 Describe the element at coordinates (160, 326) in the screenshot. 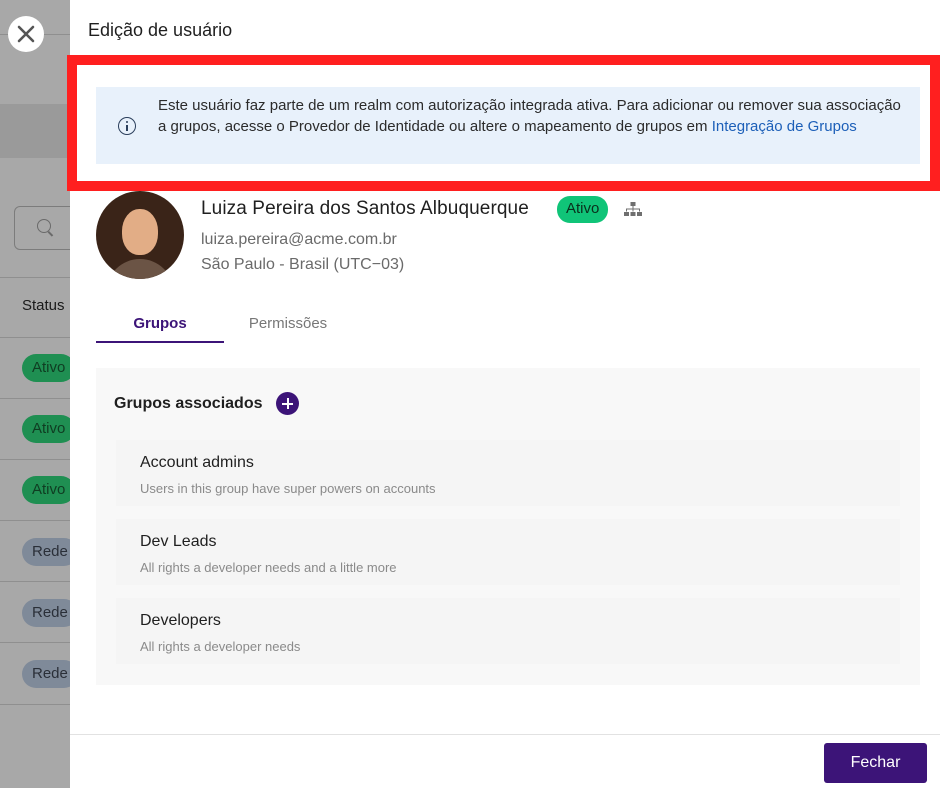

I see `tab-groups: Grupos` at that location.